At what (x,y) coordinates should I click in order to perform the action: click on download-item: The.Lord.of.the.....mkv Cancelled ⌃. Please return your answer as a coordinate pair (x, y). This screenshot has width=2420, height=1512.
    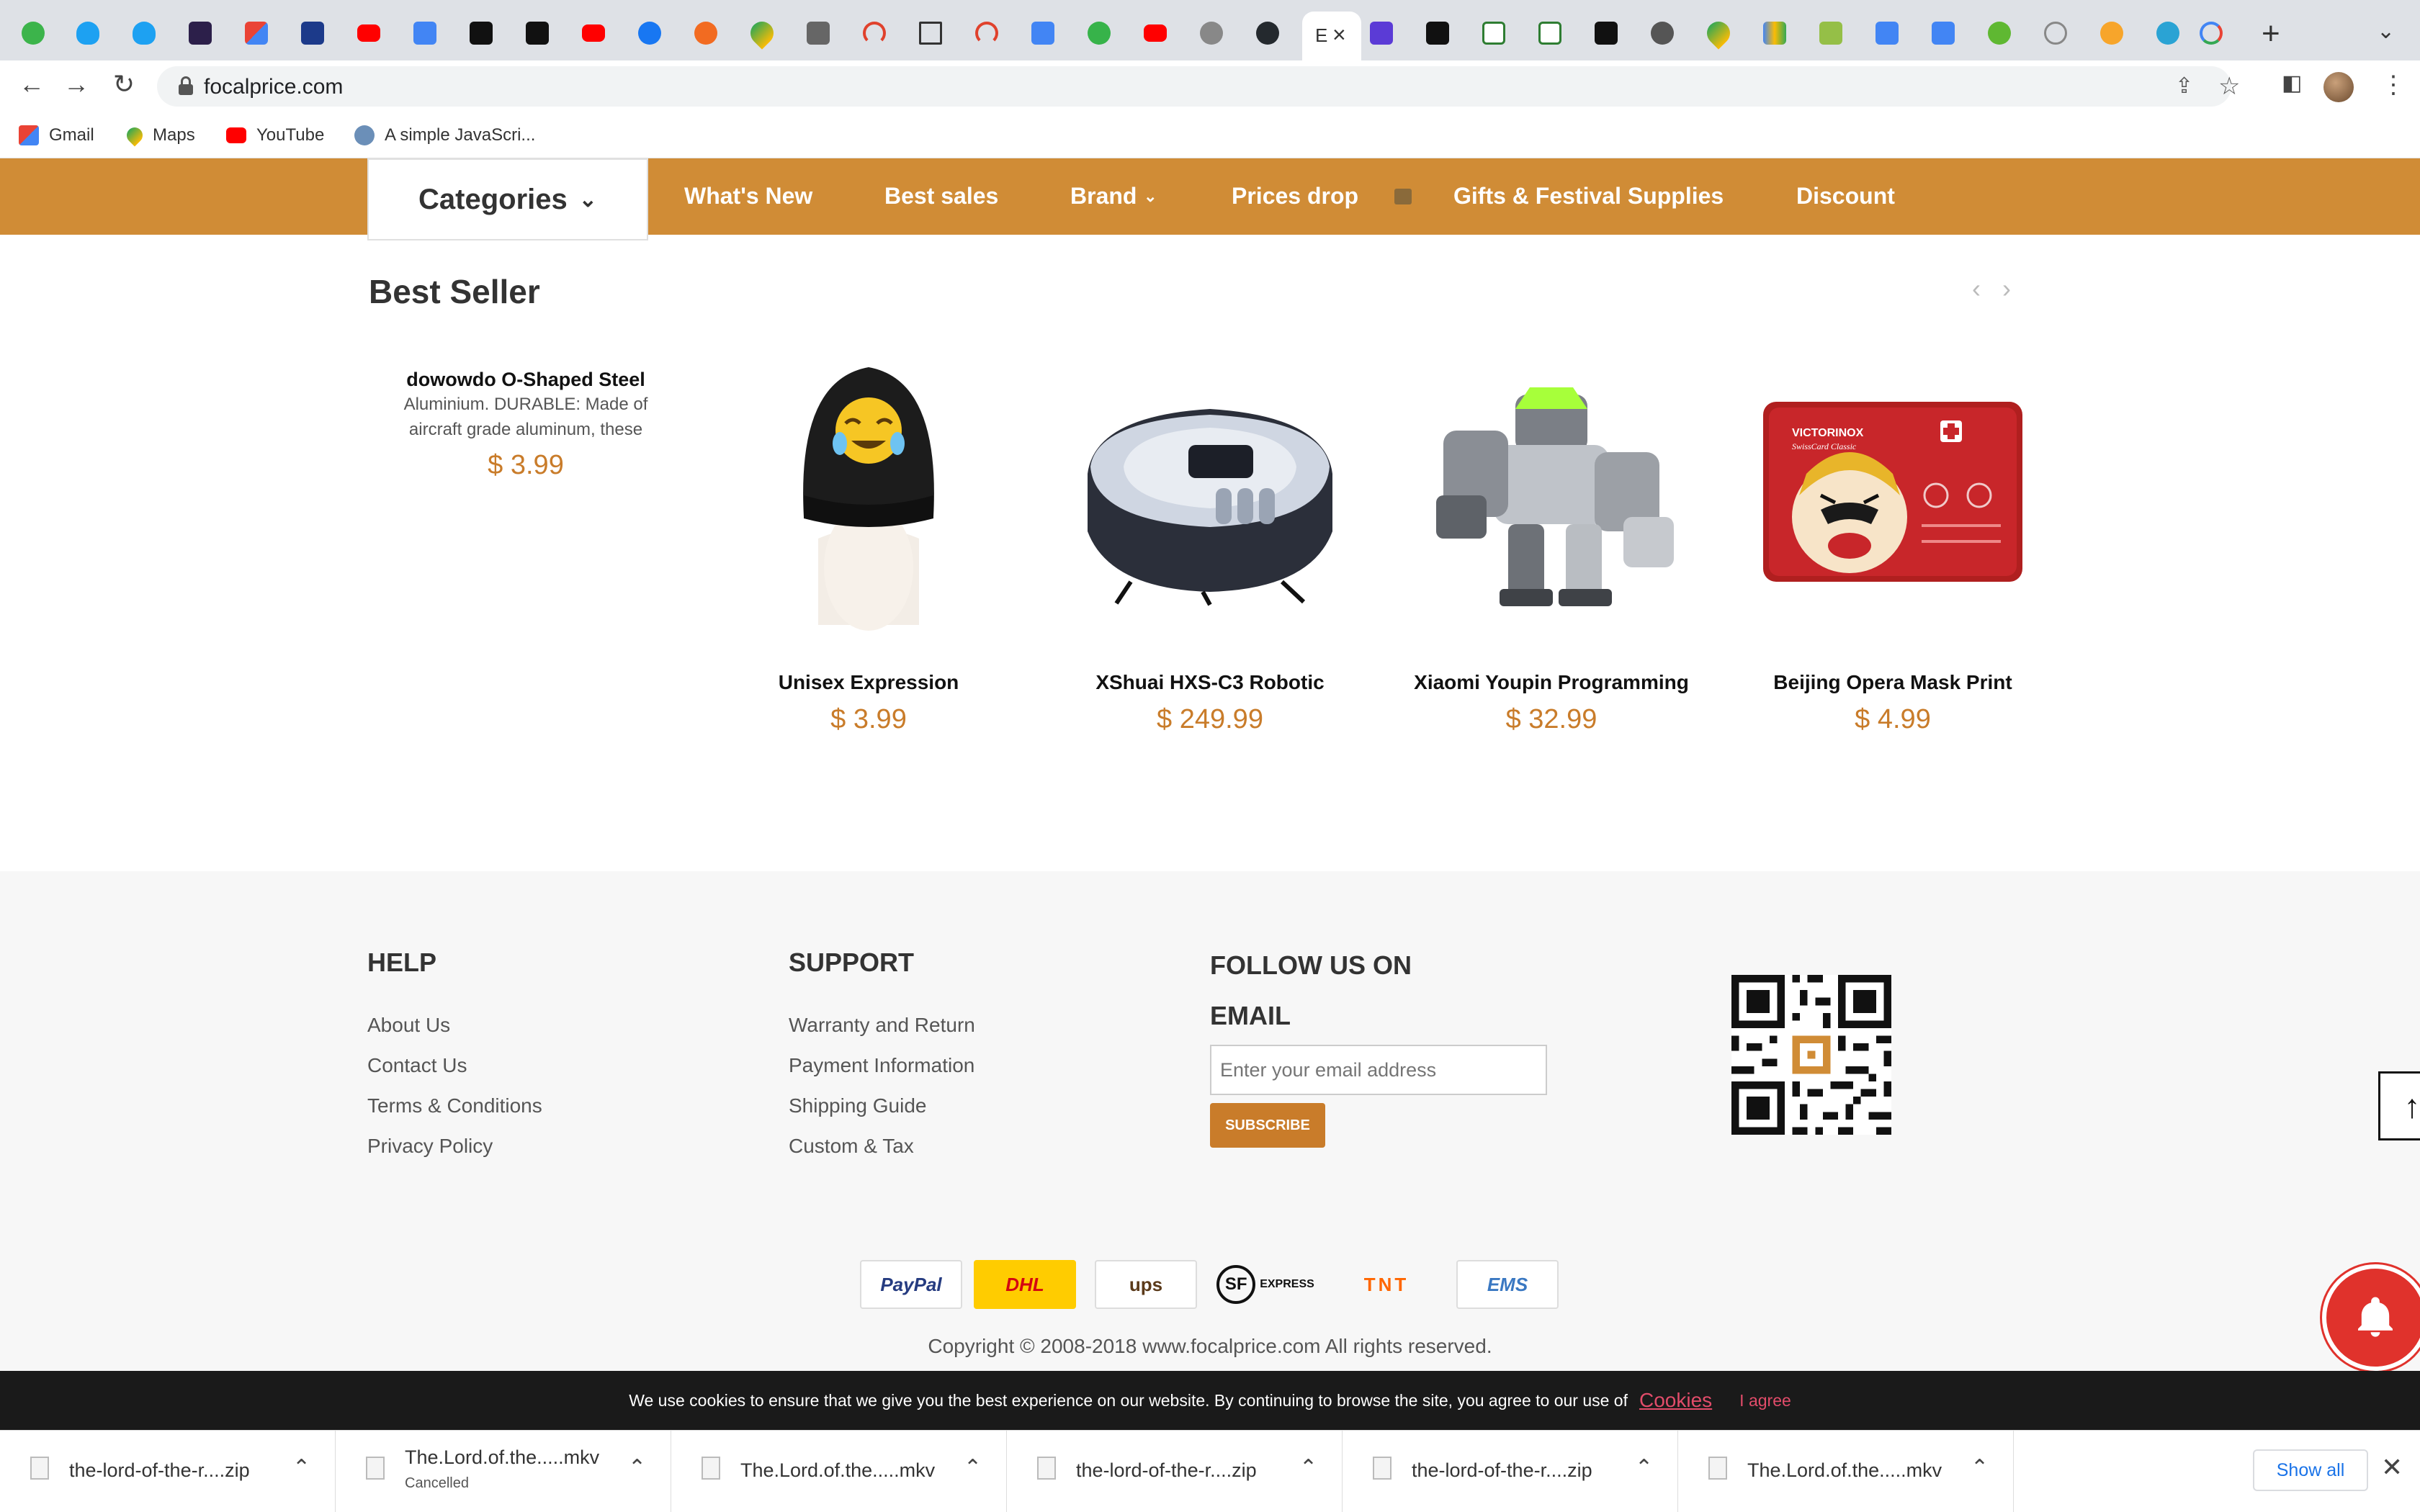
    Looking at the image, I should click on (504, 1471).